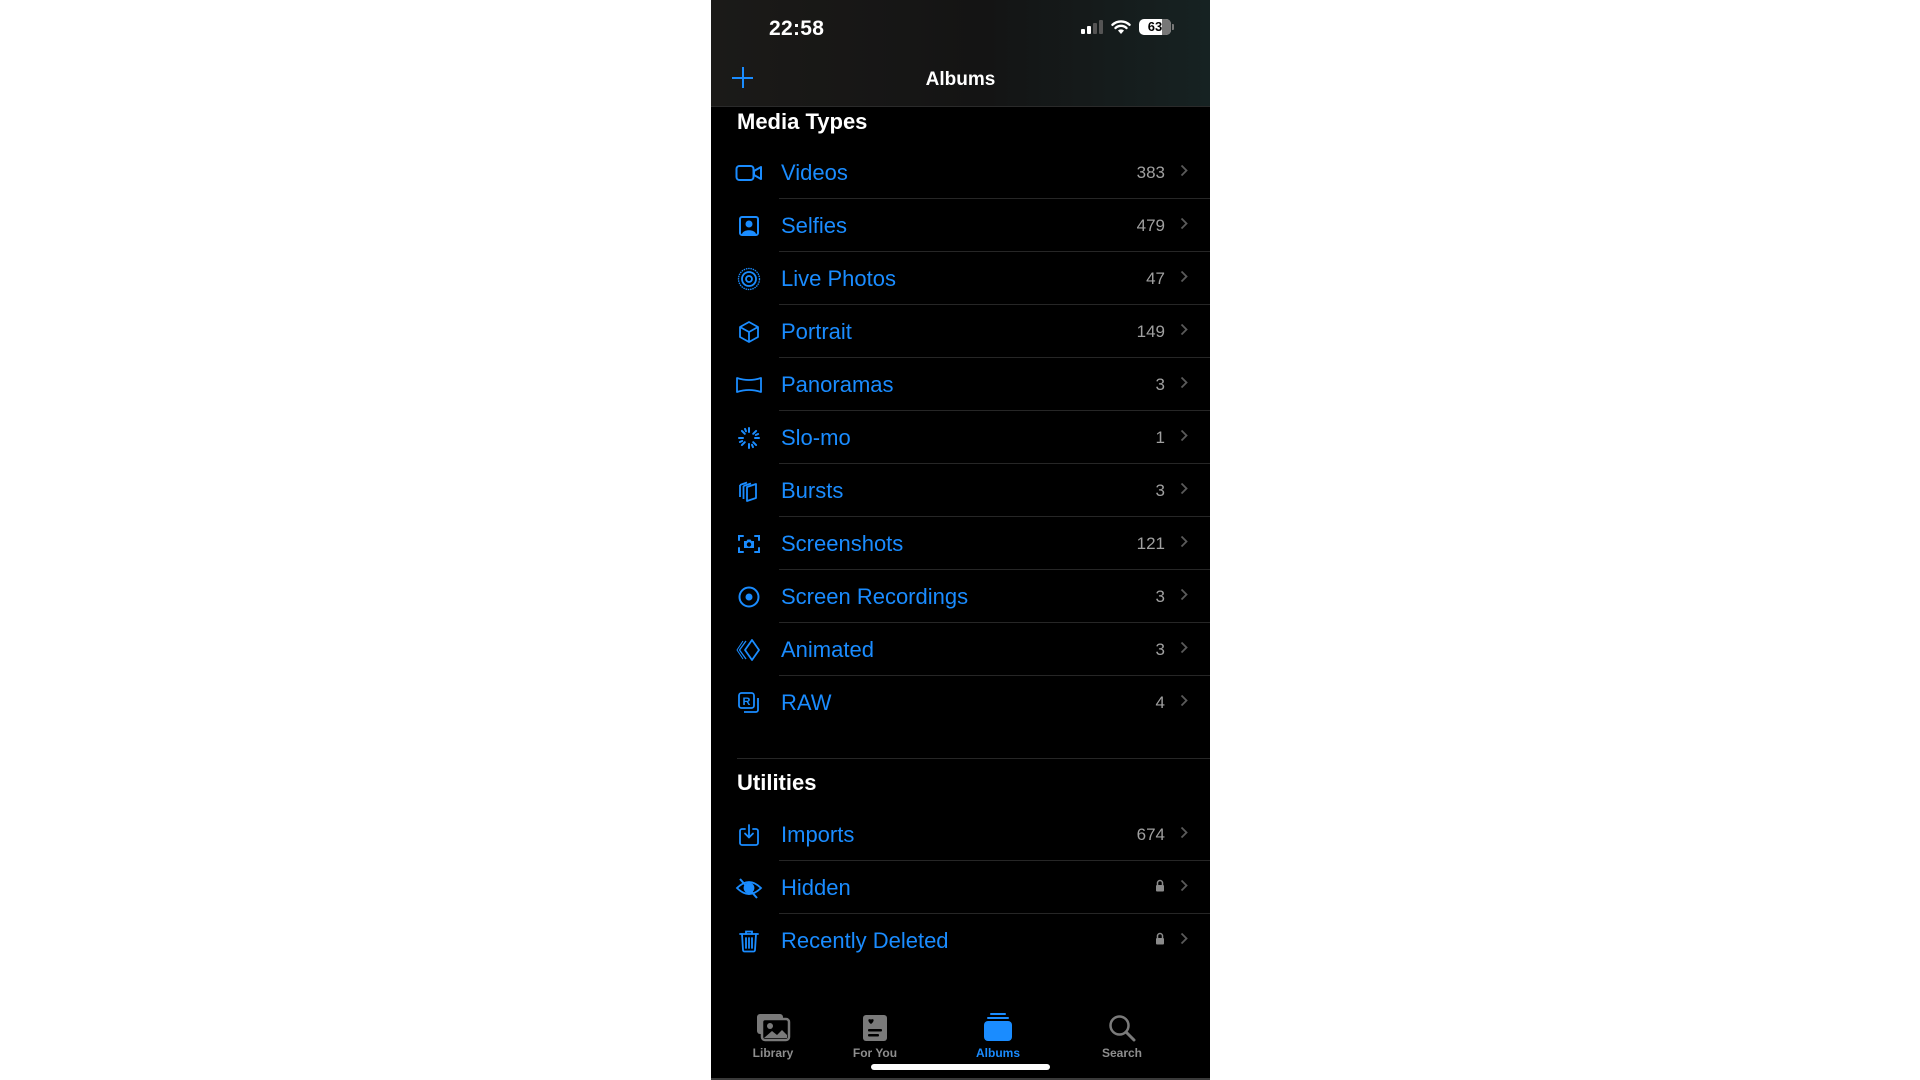 This screenshot has width=1920, height=1080. Describe the element at coordinates (797, 28) in the screenshot. I see `status-time: 22:58` at that location.